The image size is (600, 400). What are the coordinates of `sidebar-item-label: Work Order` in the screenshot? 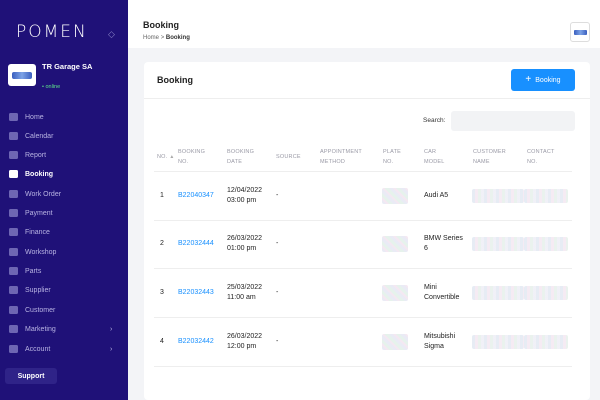 It's located at (43, 194).